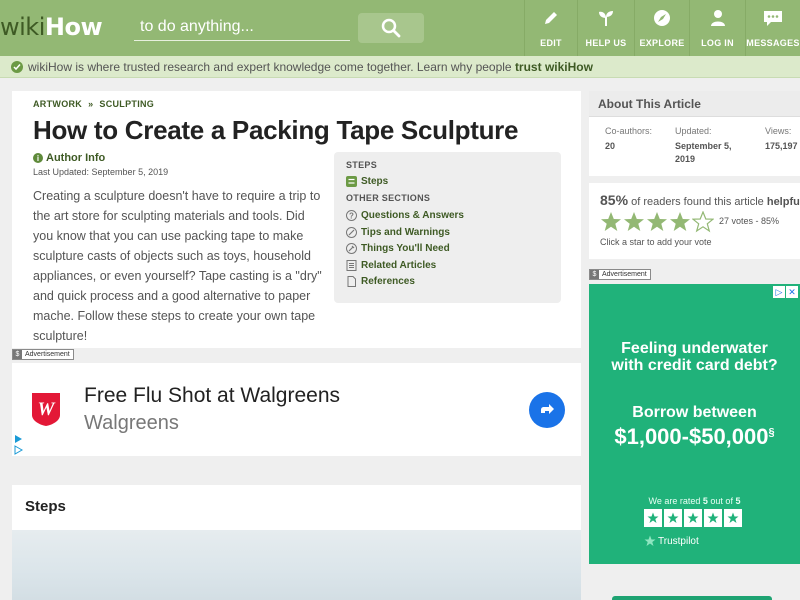  Describe the element at coordinates (703, 152) in the screenshot. I see `updated-value: September 5, 2019` at that location.